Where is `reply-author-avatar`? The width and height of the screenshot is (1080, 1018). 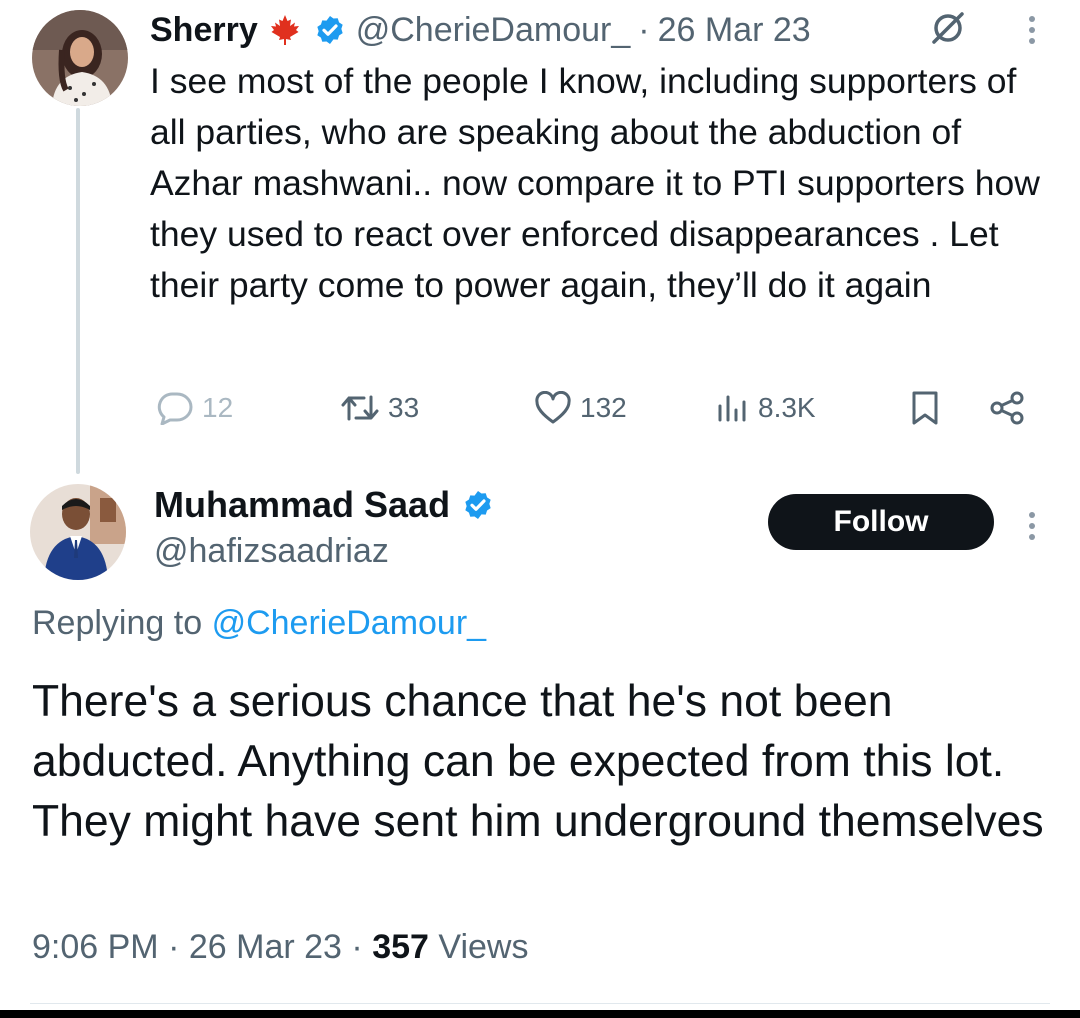 reply-author-avatar is located at coordinates (78, 532).